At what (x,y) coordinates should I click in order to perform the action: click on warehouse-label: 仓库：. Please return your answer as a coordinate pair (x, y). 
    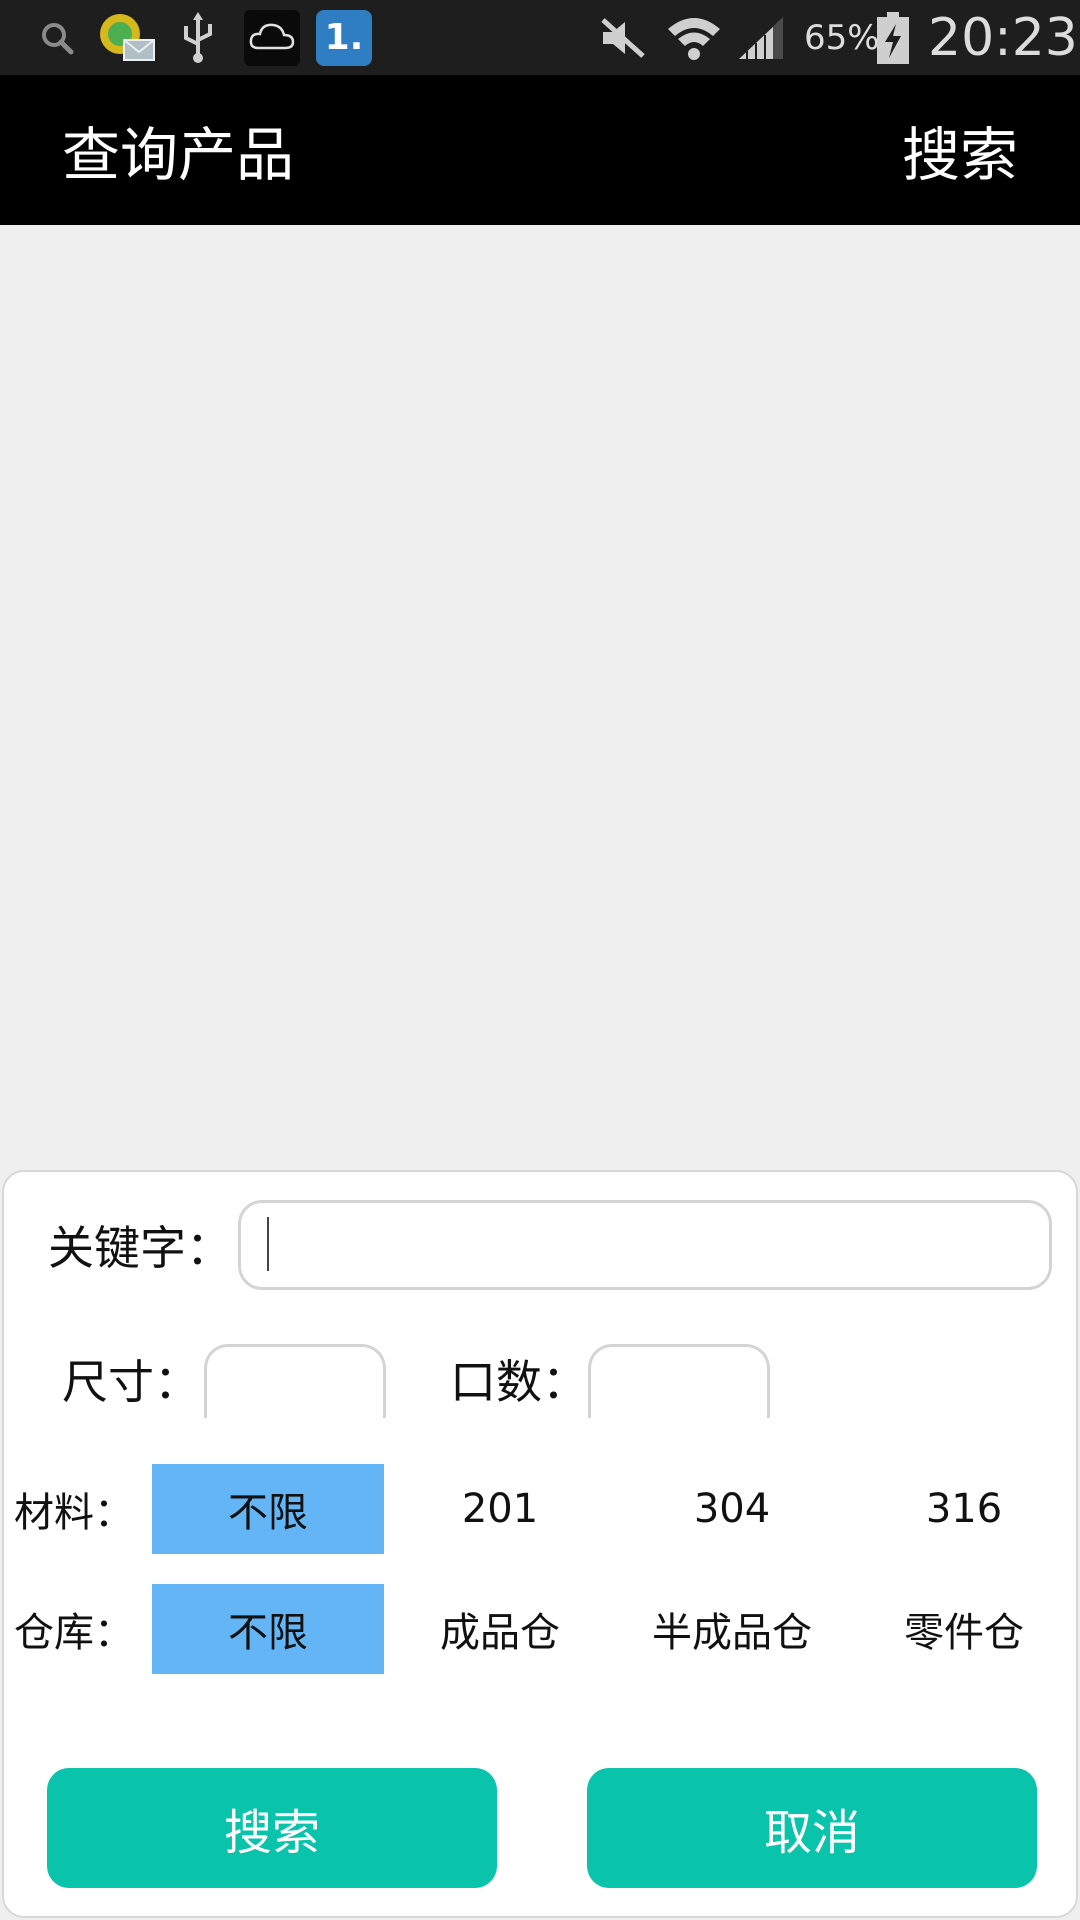
    Looking at the image, I should click on (74, 1633).